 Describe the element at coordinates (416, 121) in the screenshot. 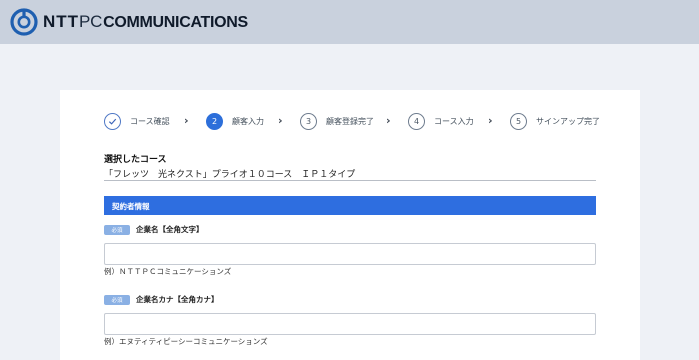

I see `step-number: 4` at that location.